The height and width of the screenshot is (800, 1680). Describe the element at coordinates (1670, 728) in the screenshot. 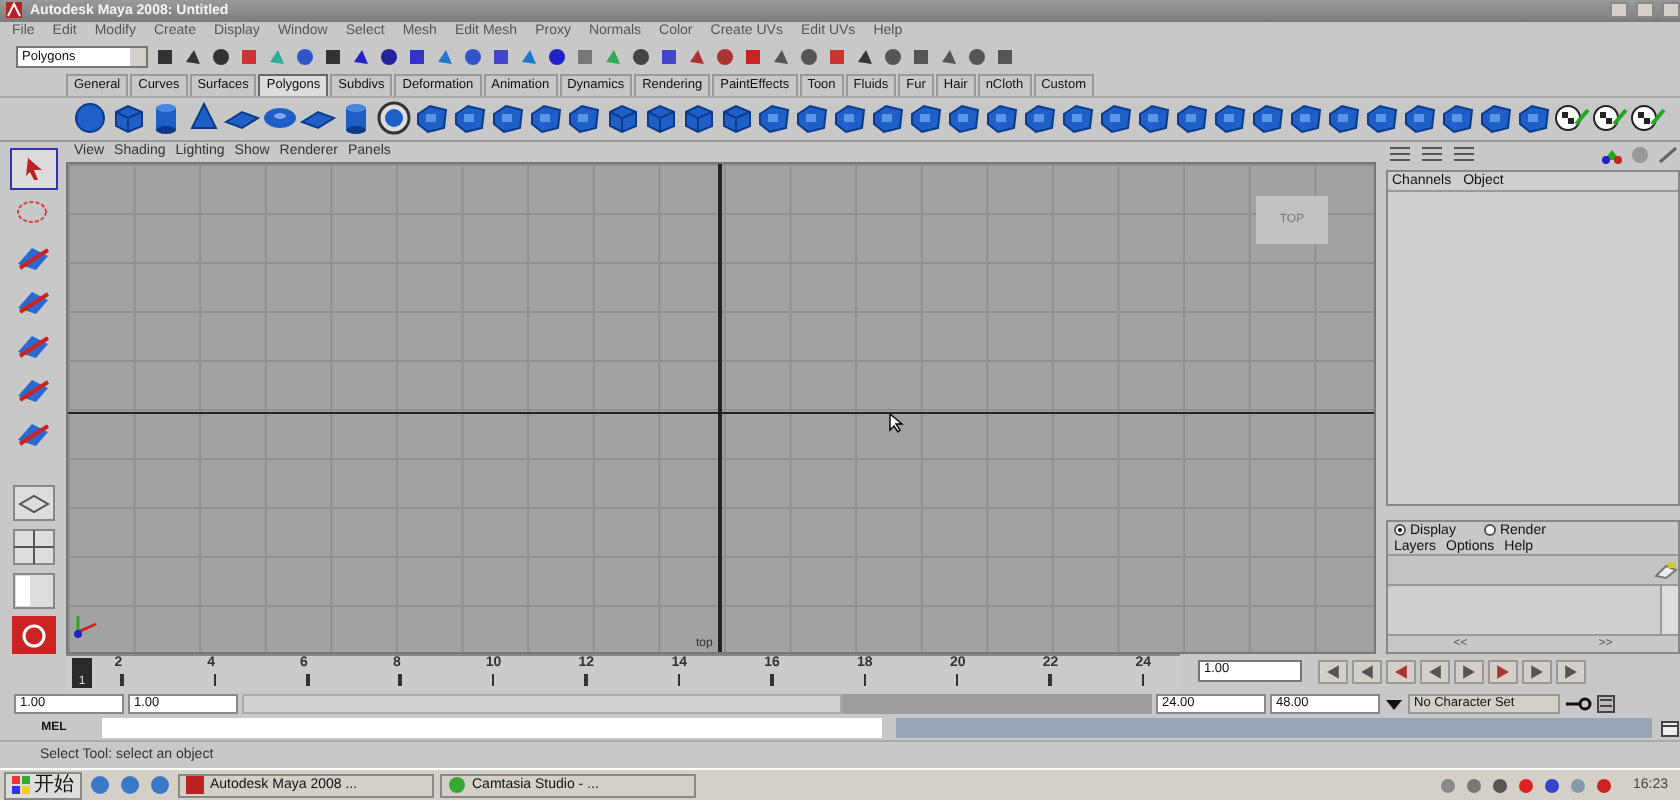

I see `script-editor-icon` at that location.